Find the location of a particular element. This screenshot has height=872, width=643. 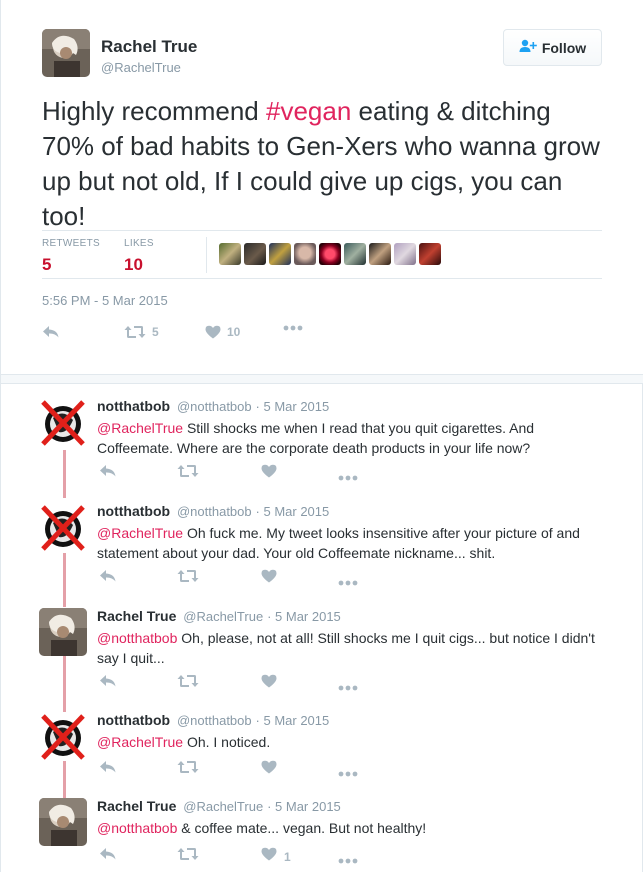

reply-text-body: & coffee mate... vegan. But not healthy! is located at coordinates (302, 828).